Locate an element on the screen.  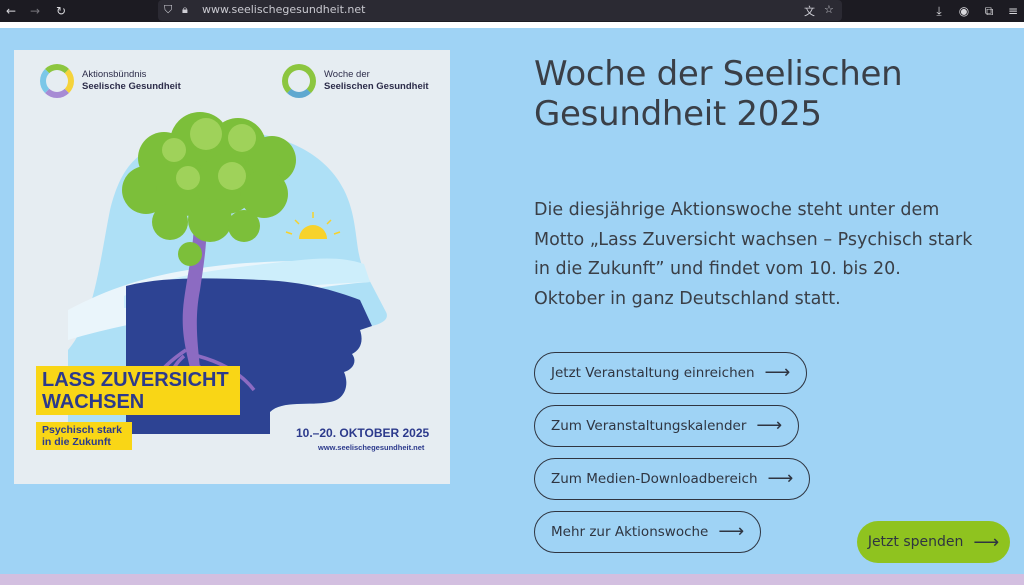
lock-icon: 🔒︎ is located at coordinates (185, 10).